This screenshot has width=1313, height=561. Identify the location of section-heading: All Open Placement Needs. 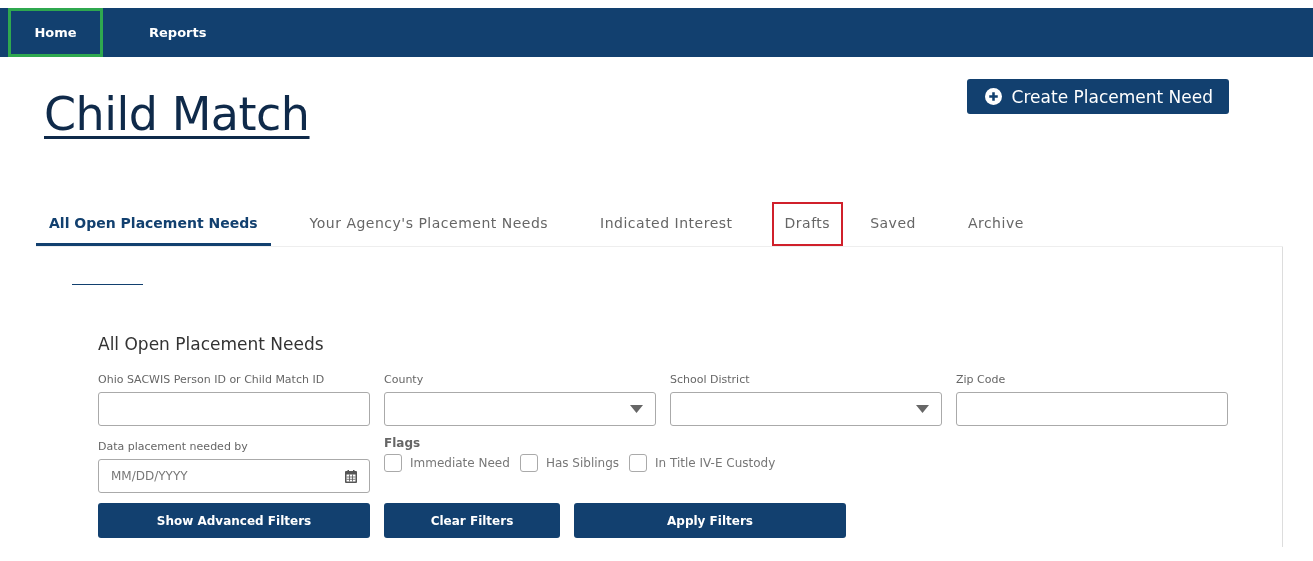
(211, 344).